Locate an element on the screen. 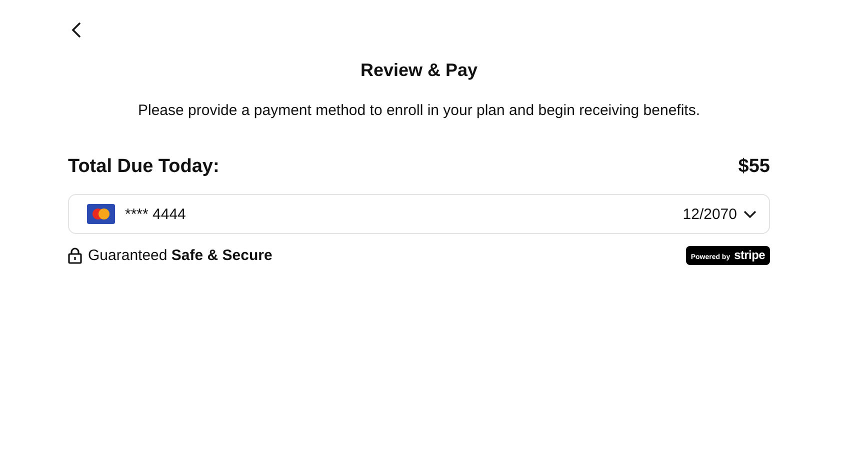 Image resolution: width=849 pixels, height=459 pixels. page-title: Review & Pay is located at coordinates (419, 70).